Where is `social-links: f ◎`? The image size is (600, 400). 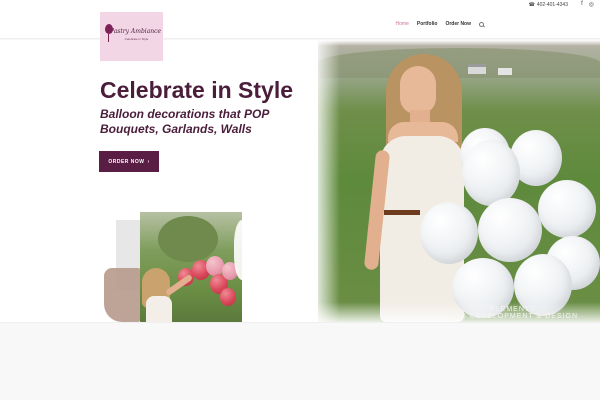
social-links: f ◎ is located at coordinates (587, 4).